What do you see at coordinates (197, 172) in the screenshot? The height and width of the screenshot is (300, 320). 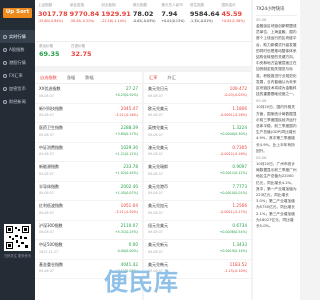 I see `list-item: 美元兑瑞郎 09-08 07 0.9097 +0.0011(0.12%)` at bounding box center [197, 172].